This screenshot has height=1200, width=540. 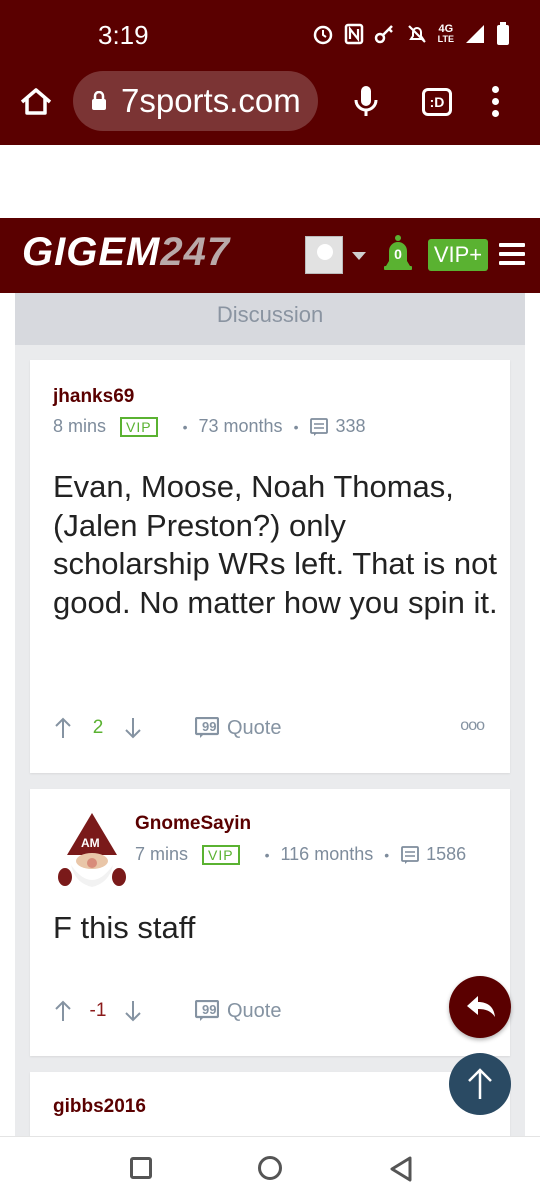 I want to click on post-body: F this staff, so click(x=124, y=927).